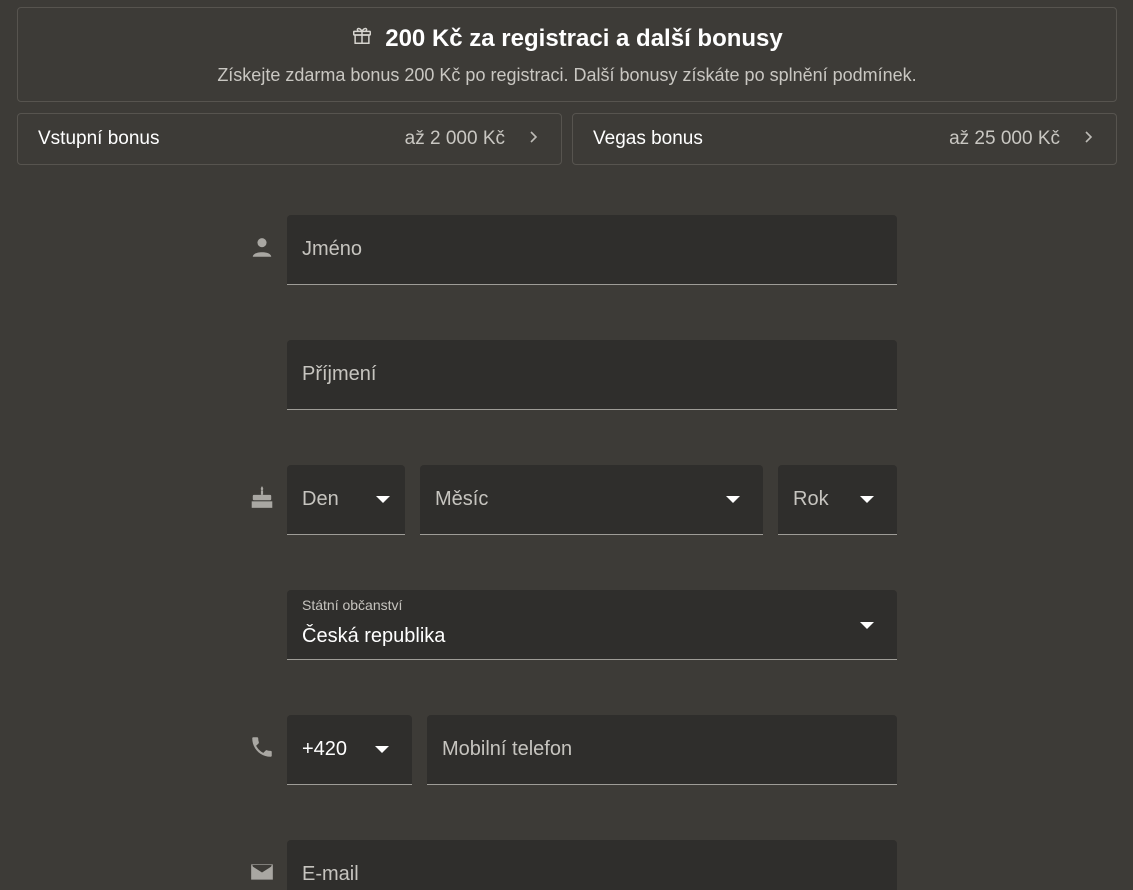 This screenshot has height=890, width=1133. I want to click on bonus-amount: až 2 000 Kč, so click(454, 138).